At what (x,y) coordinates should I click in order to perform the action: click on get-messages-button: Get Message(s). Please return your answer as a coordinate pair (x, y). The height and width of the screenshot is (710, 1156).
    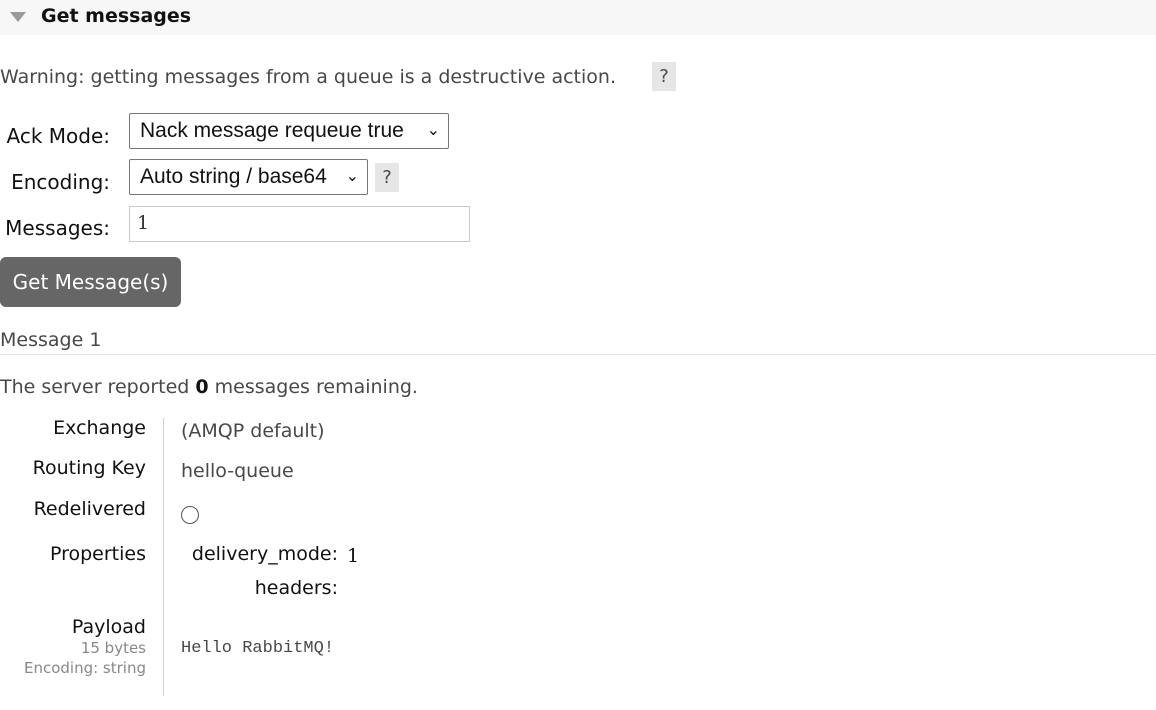
    Looking at the image, I should click on (90, 282).